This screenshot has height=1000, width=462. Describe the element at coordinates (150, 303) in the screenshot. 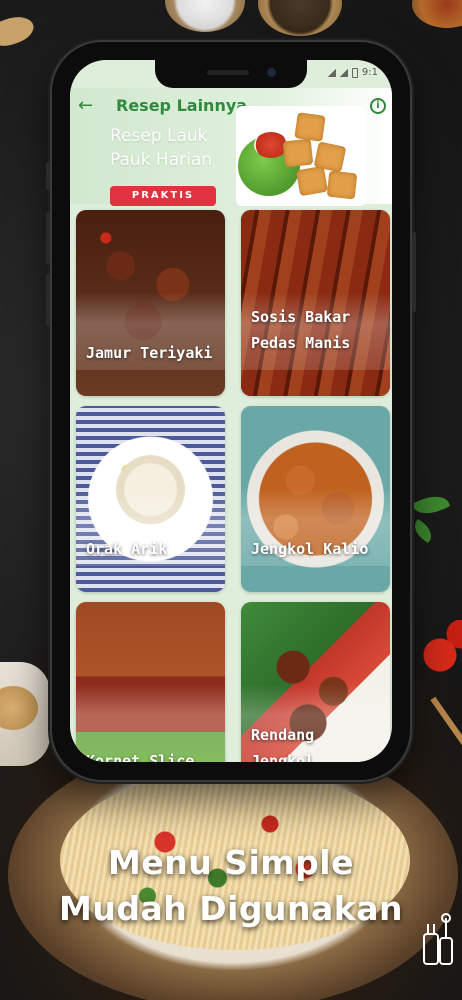

I see `recipe-card: Jamur Teriyaki` at that location.